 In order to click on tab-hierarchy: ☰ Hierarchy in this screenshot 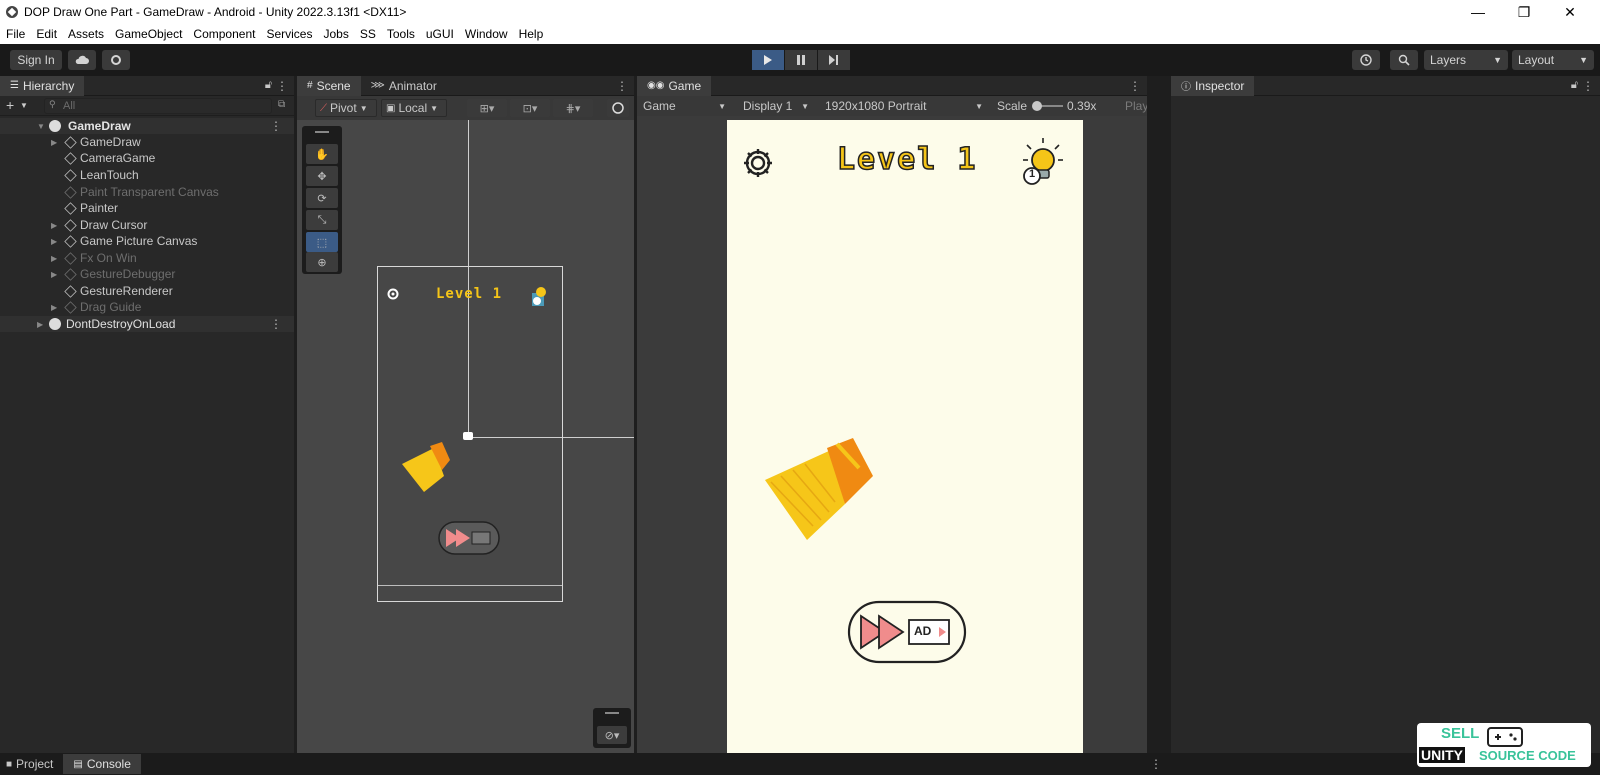, I will do `click(42, 85)`.